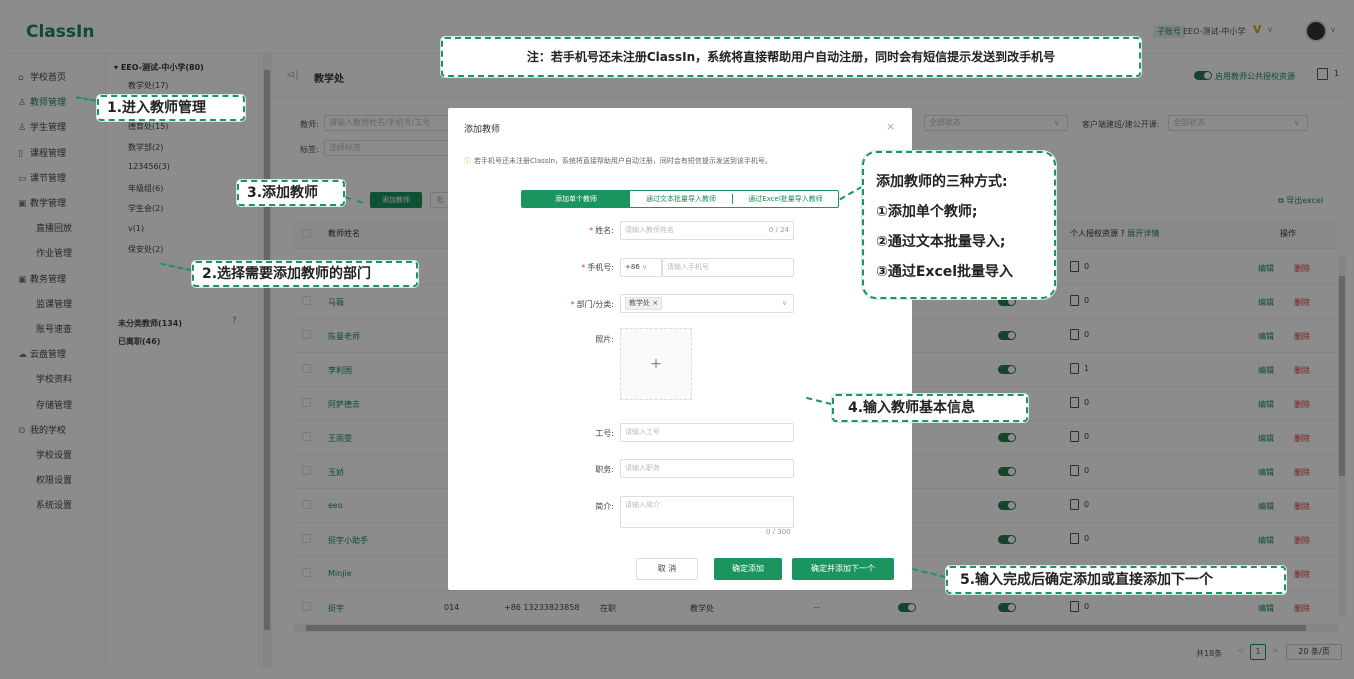  I want to click on name-count: 0 / 24, so click(778, 230).